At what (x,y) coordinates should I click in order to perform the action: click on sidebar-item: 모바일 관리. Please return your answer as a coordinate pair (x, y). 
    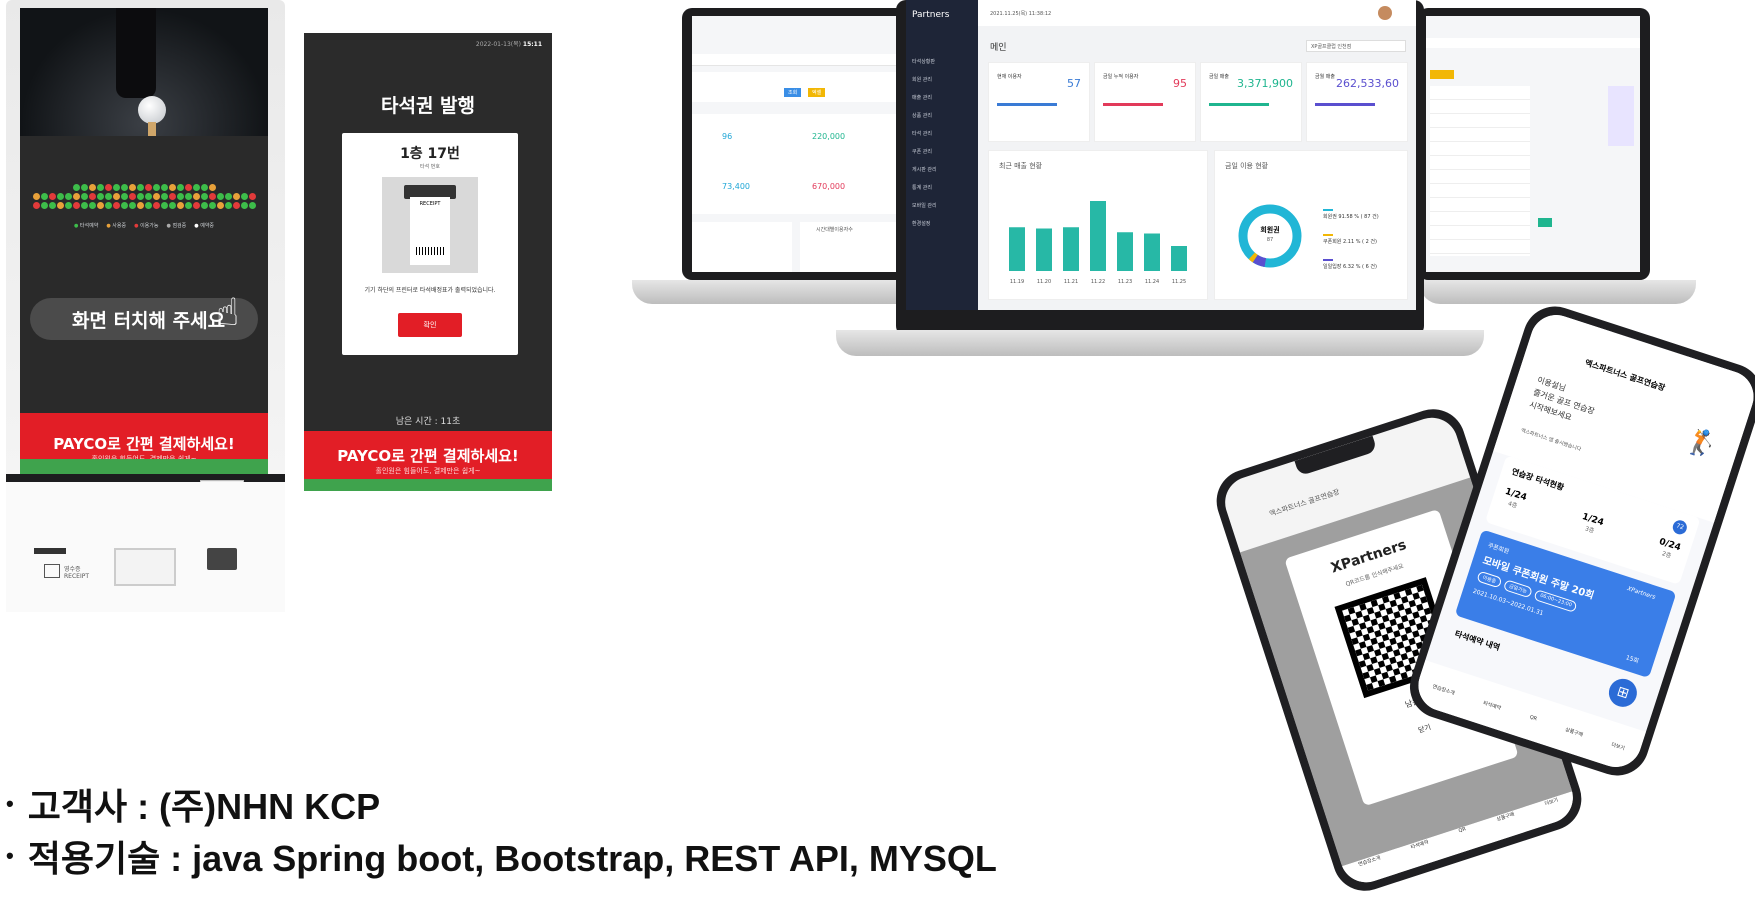
    Looking at the image, I should click on (942, 211).